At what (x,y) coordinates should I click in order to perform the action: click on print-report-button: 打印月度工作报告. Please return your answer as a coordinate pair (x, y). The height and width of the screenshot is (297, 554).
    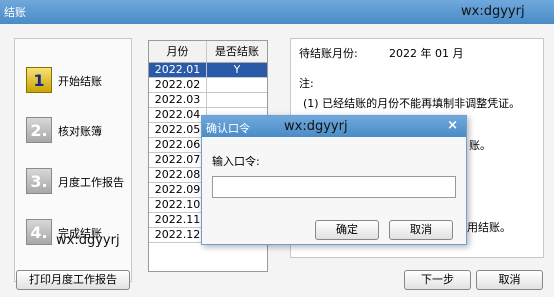
    Looking at the image, I should click on (73, 280).